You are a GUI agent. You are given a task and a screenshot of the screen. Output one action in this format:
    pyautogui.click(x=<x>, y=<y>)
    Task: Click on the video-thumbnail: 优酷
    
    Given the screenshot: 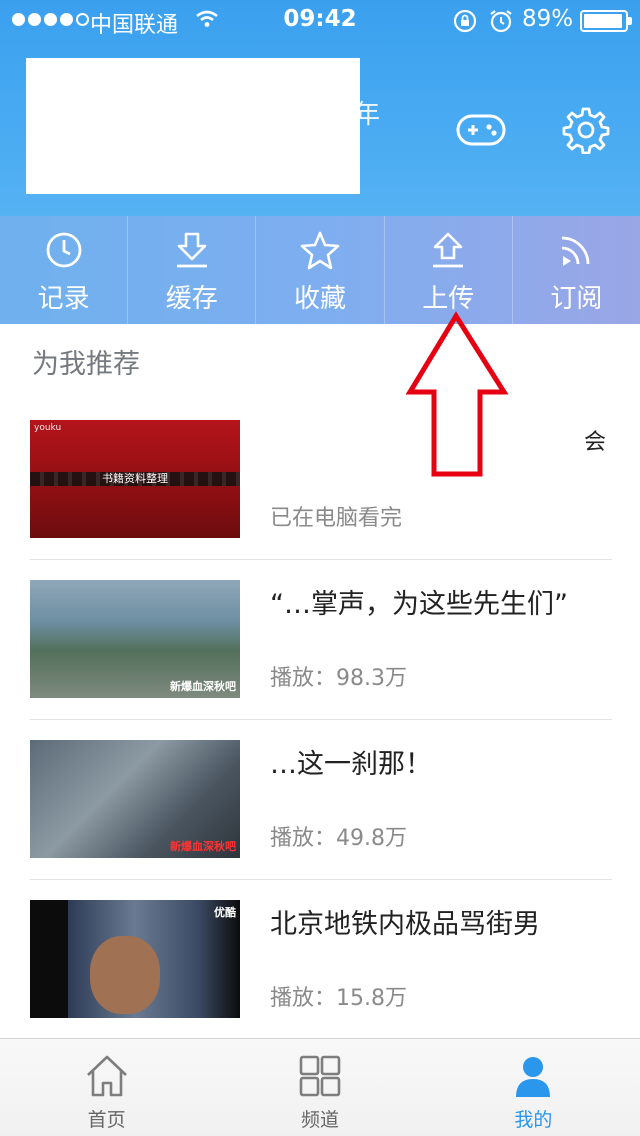 What is the action you would take?
    pyautogui.click(x=135, y=959)
    